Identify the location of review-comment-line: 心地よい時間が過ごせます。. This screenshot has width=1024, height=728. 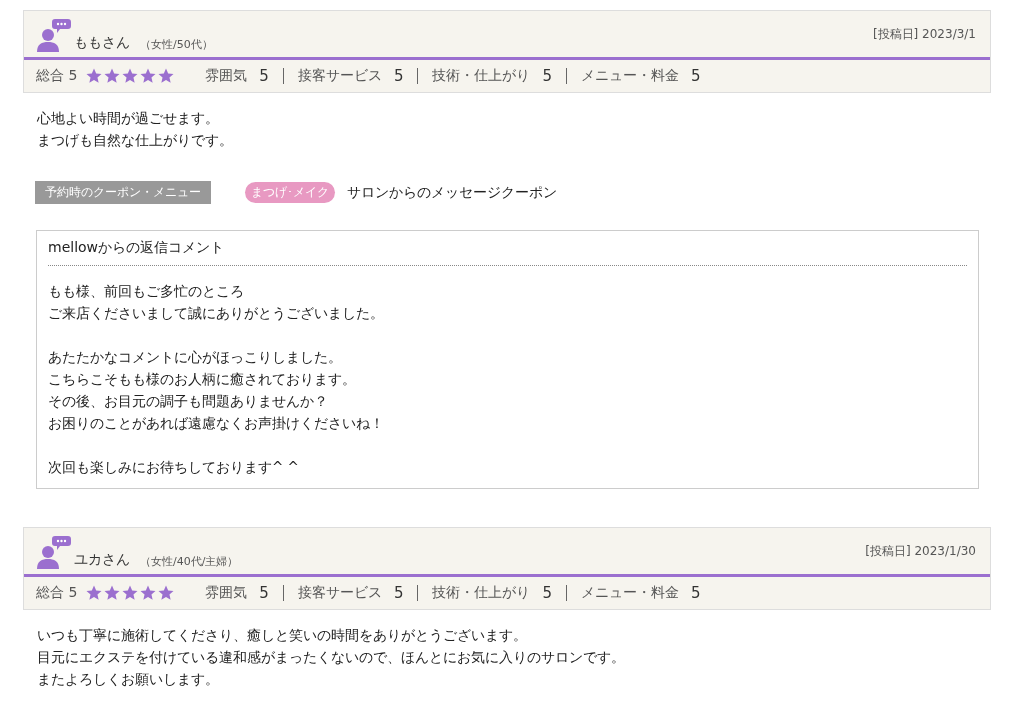
(128, 118).